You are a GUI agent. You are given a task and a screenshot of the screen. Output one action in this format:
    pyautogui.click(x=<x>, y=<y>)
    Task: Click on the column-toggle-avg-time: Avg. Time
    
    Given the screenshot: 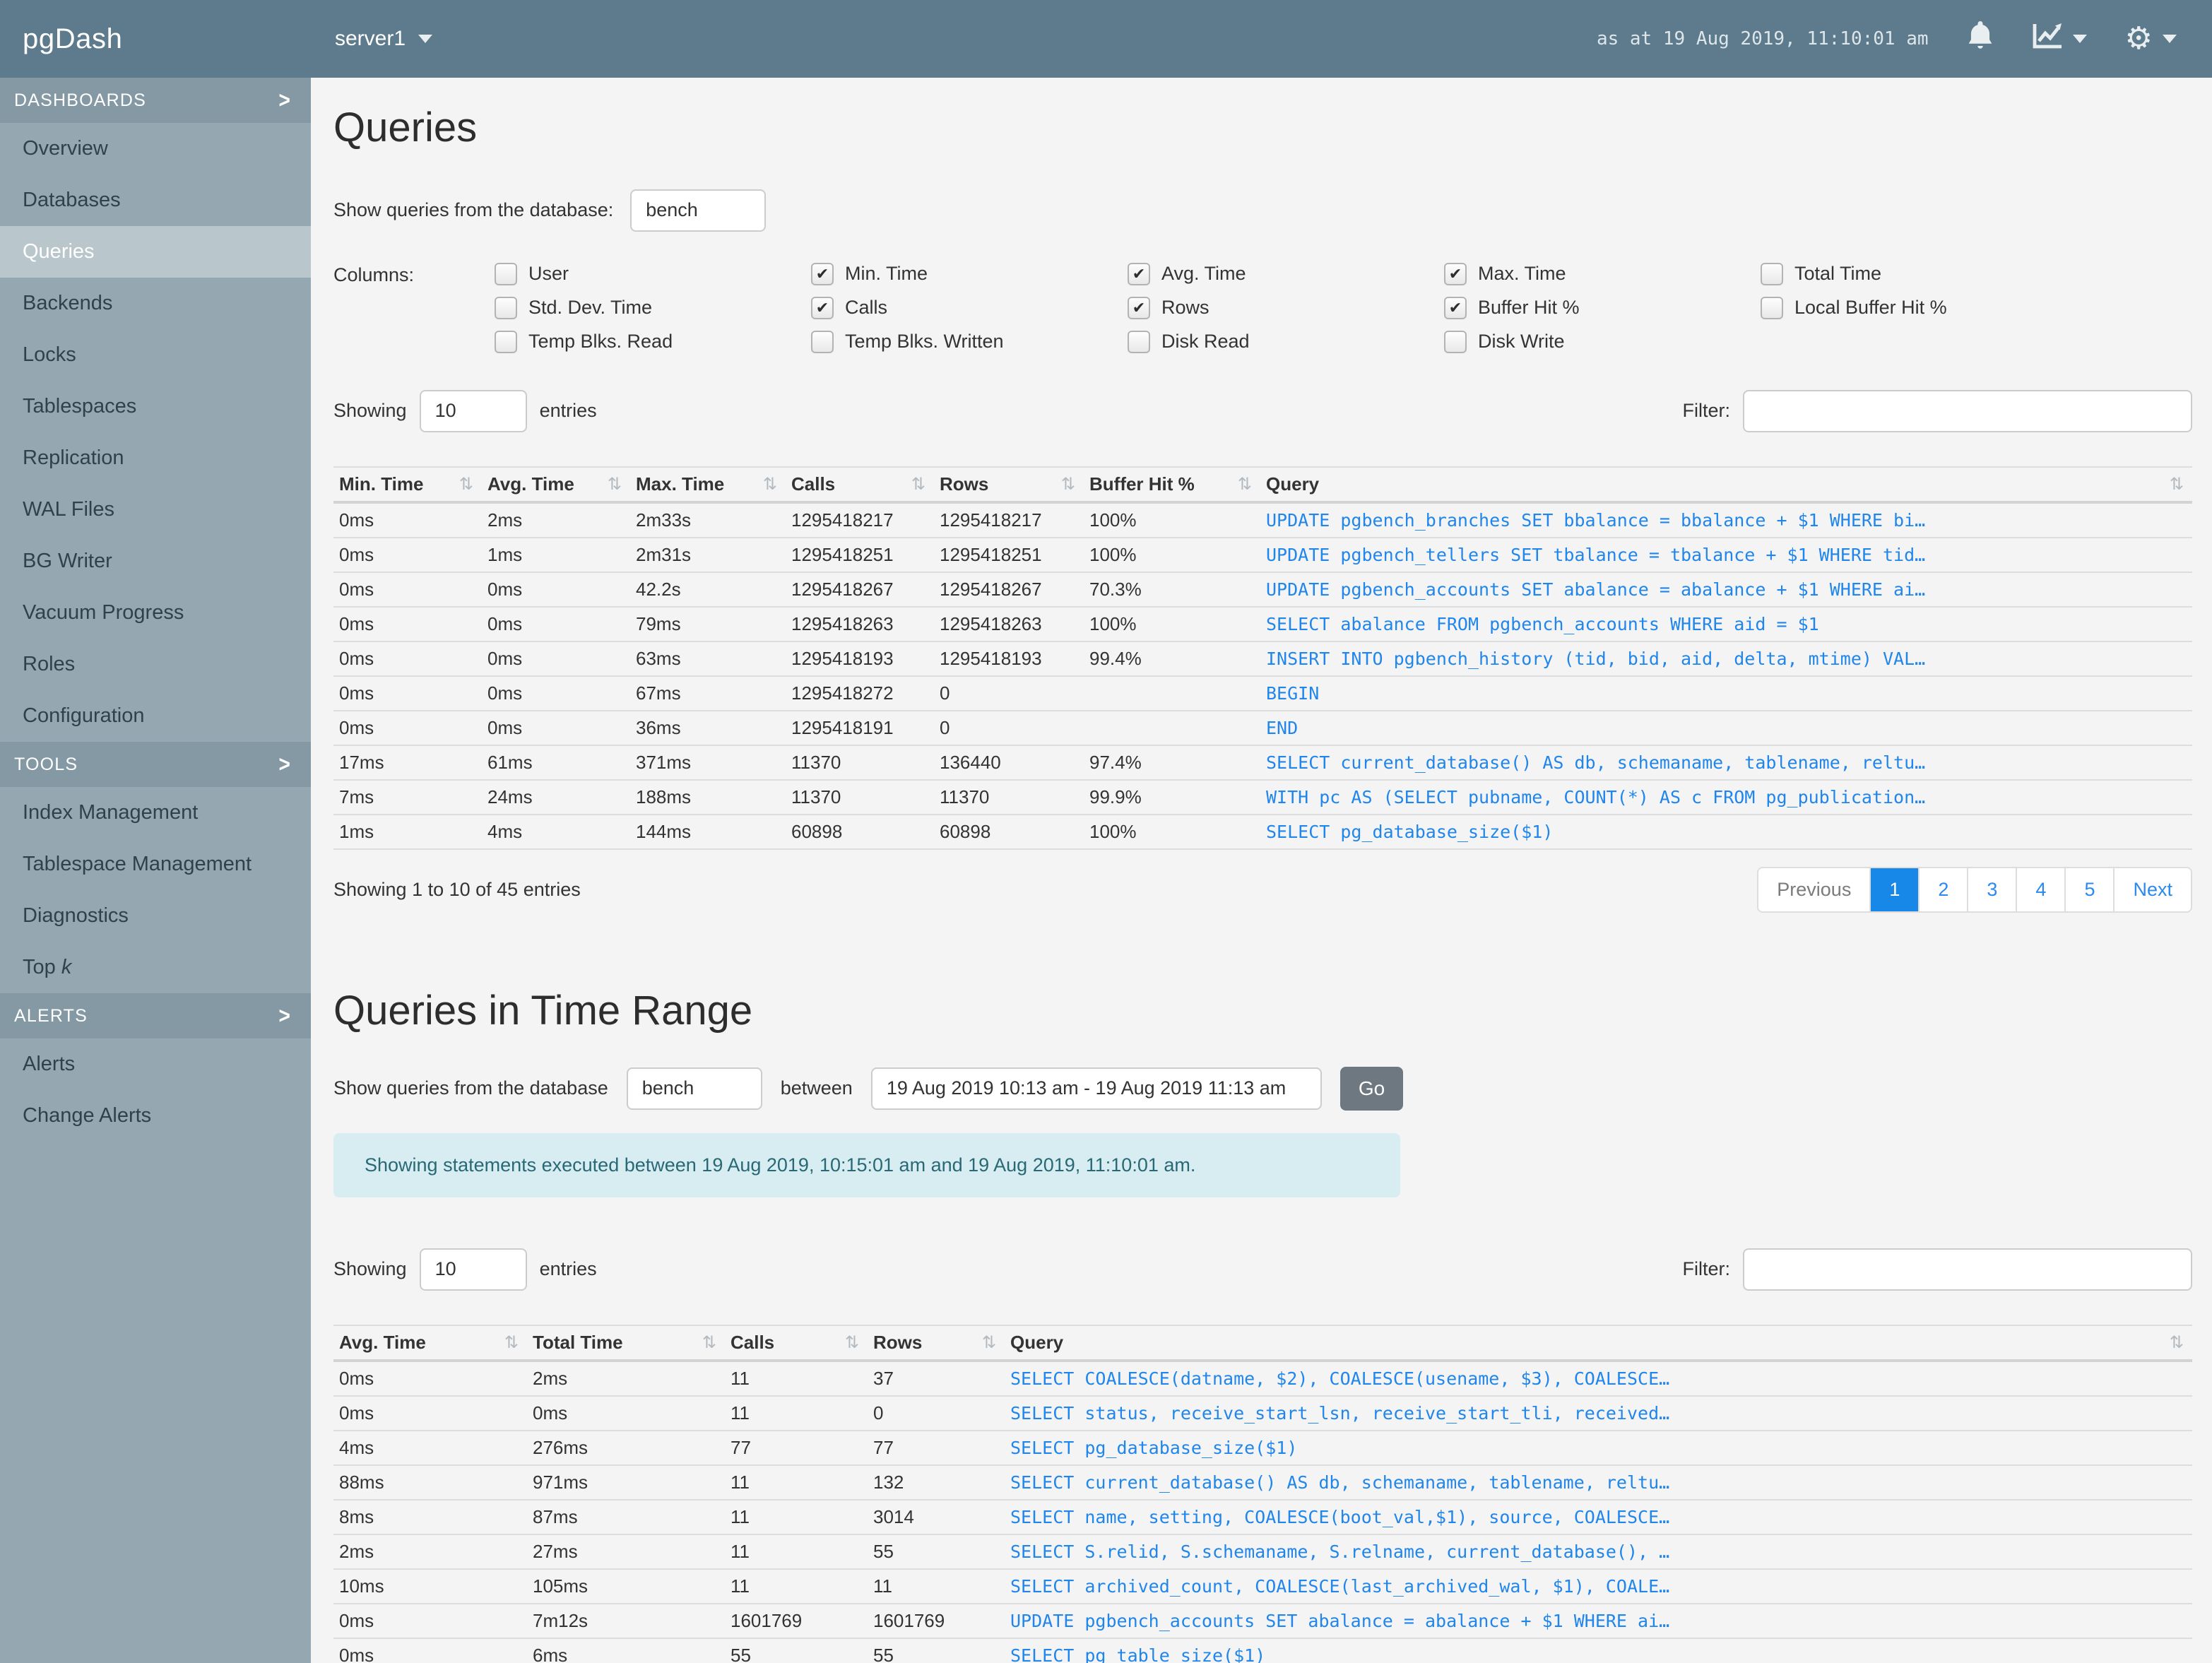 What is the action you would take?
    pyautogui.click(x=1286, y=274)
    